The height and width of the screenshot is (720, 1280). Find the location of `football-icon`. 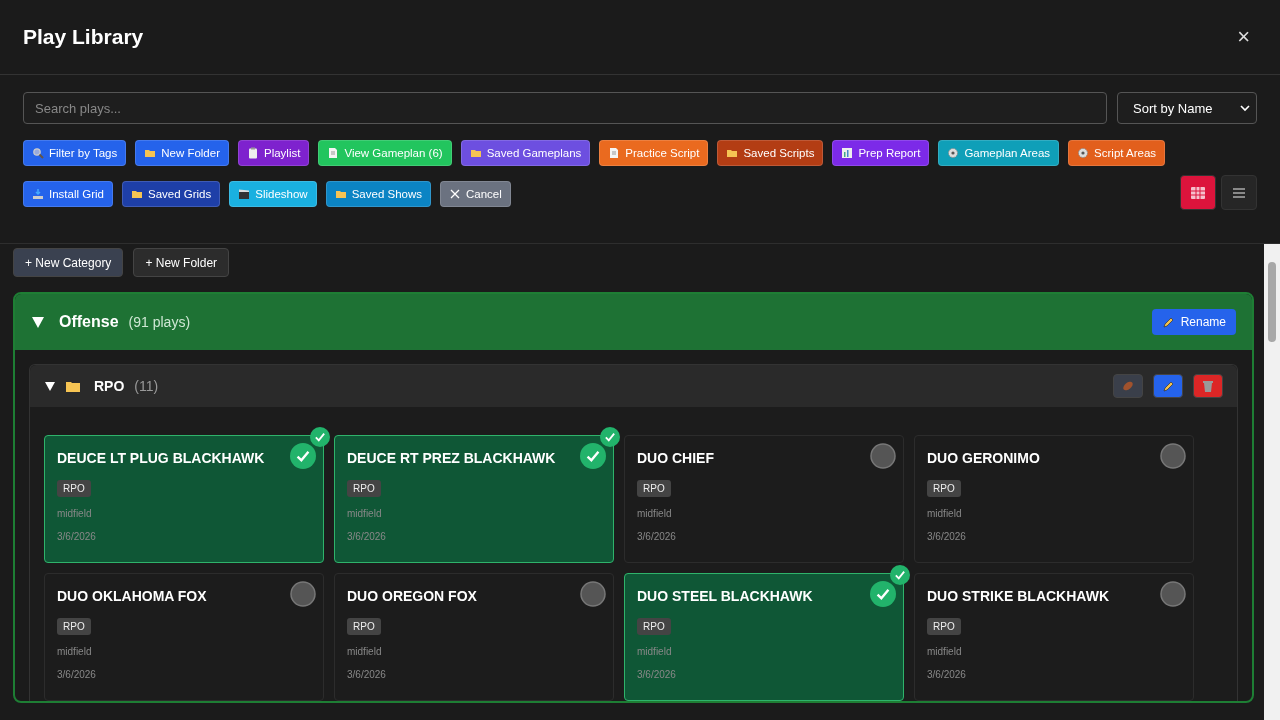

football-icon is located at coordinates (1128, 386).